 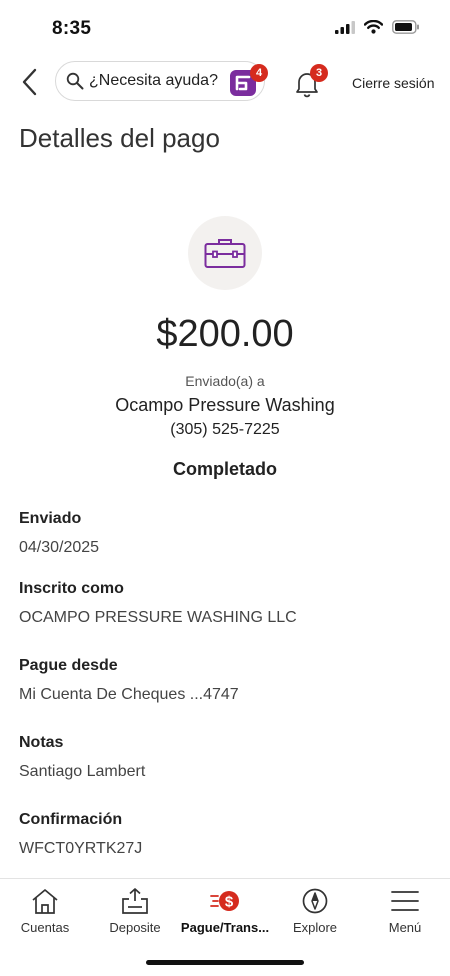 I want to click on notifications-button: 3, so click(x=311, y=81).